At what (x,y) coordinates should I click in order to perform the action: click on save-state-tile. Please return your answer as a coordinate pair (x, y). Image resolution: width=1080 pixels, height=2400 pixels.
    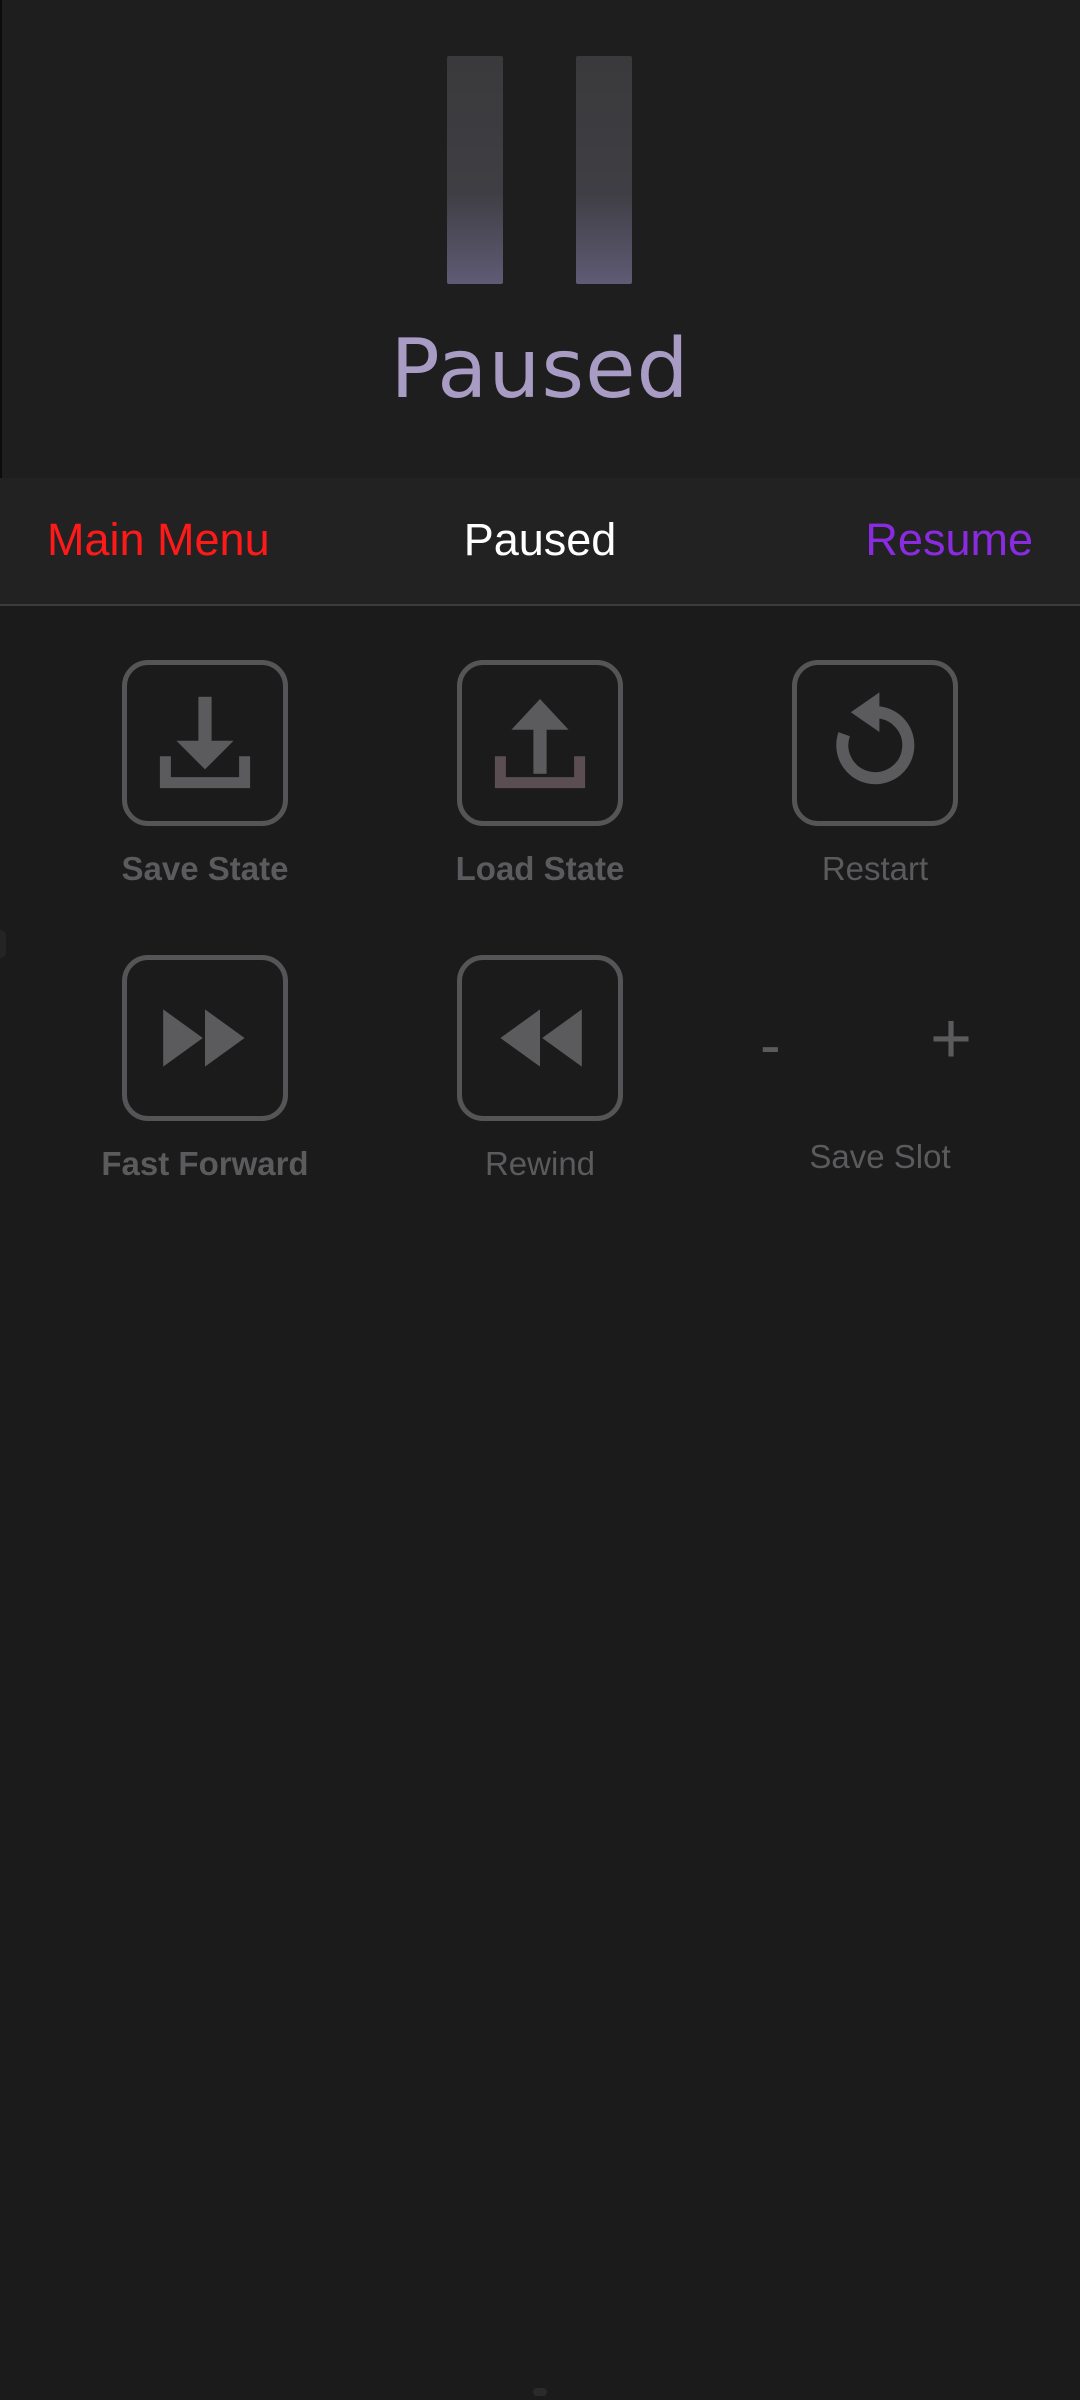
    Looking at the image, I should click on (205, 743).